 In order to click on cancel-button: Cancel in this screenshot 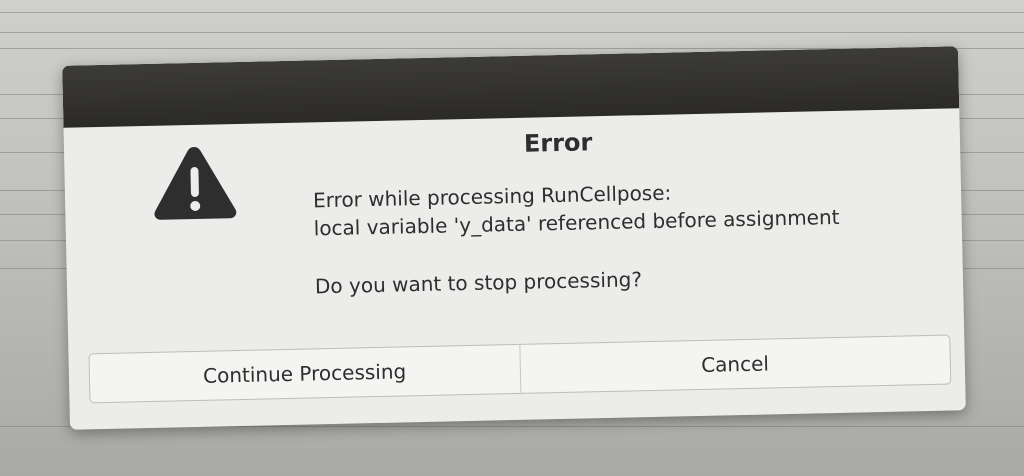, I will do `click(734, 364)`.